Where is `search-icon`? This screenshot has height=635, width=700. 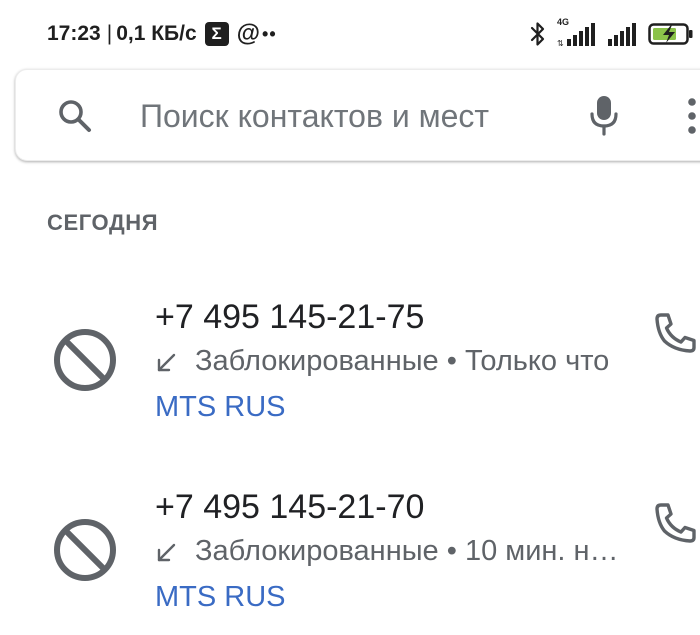 search-icon is located at coordinates (75, 116).